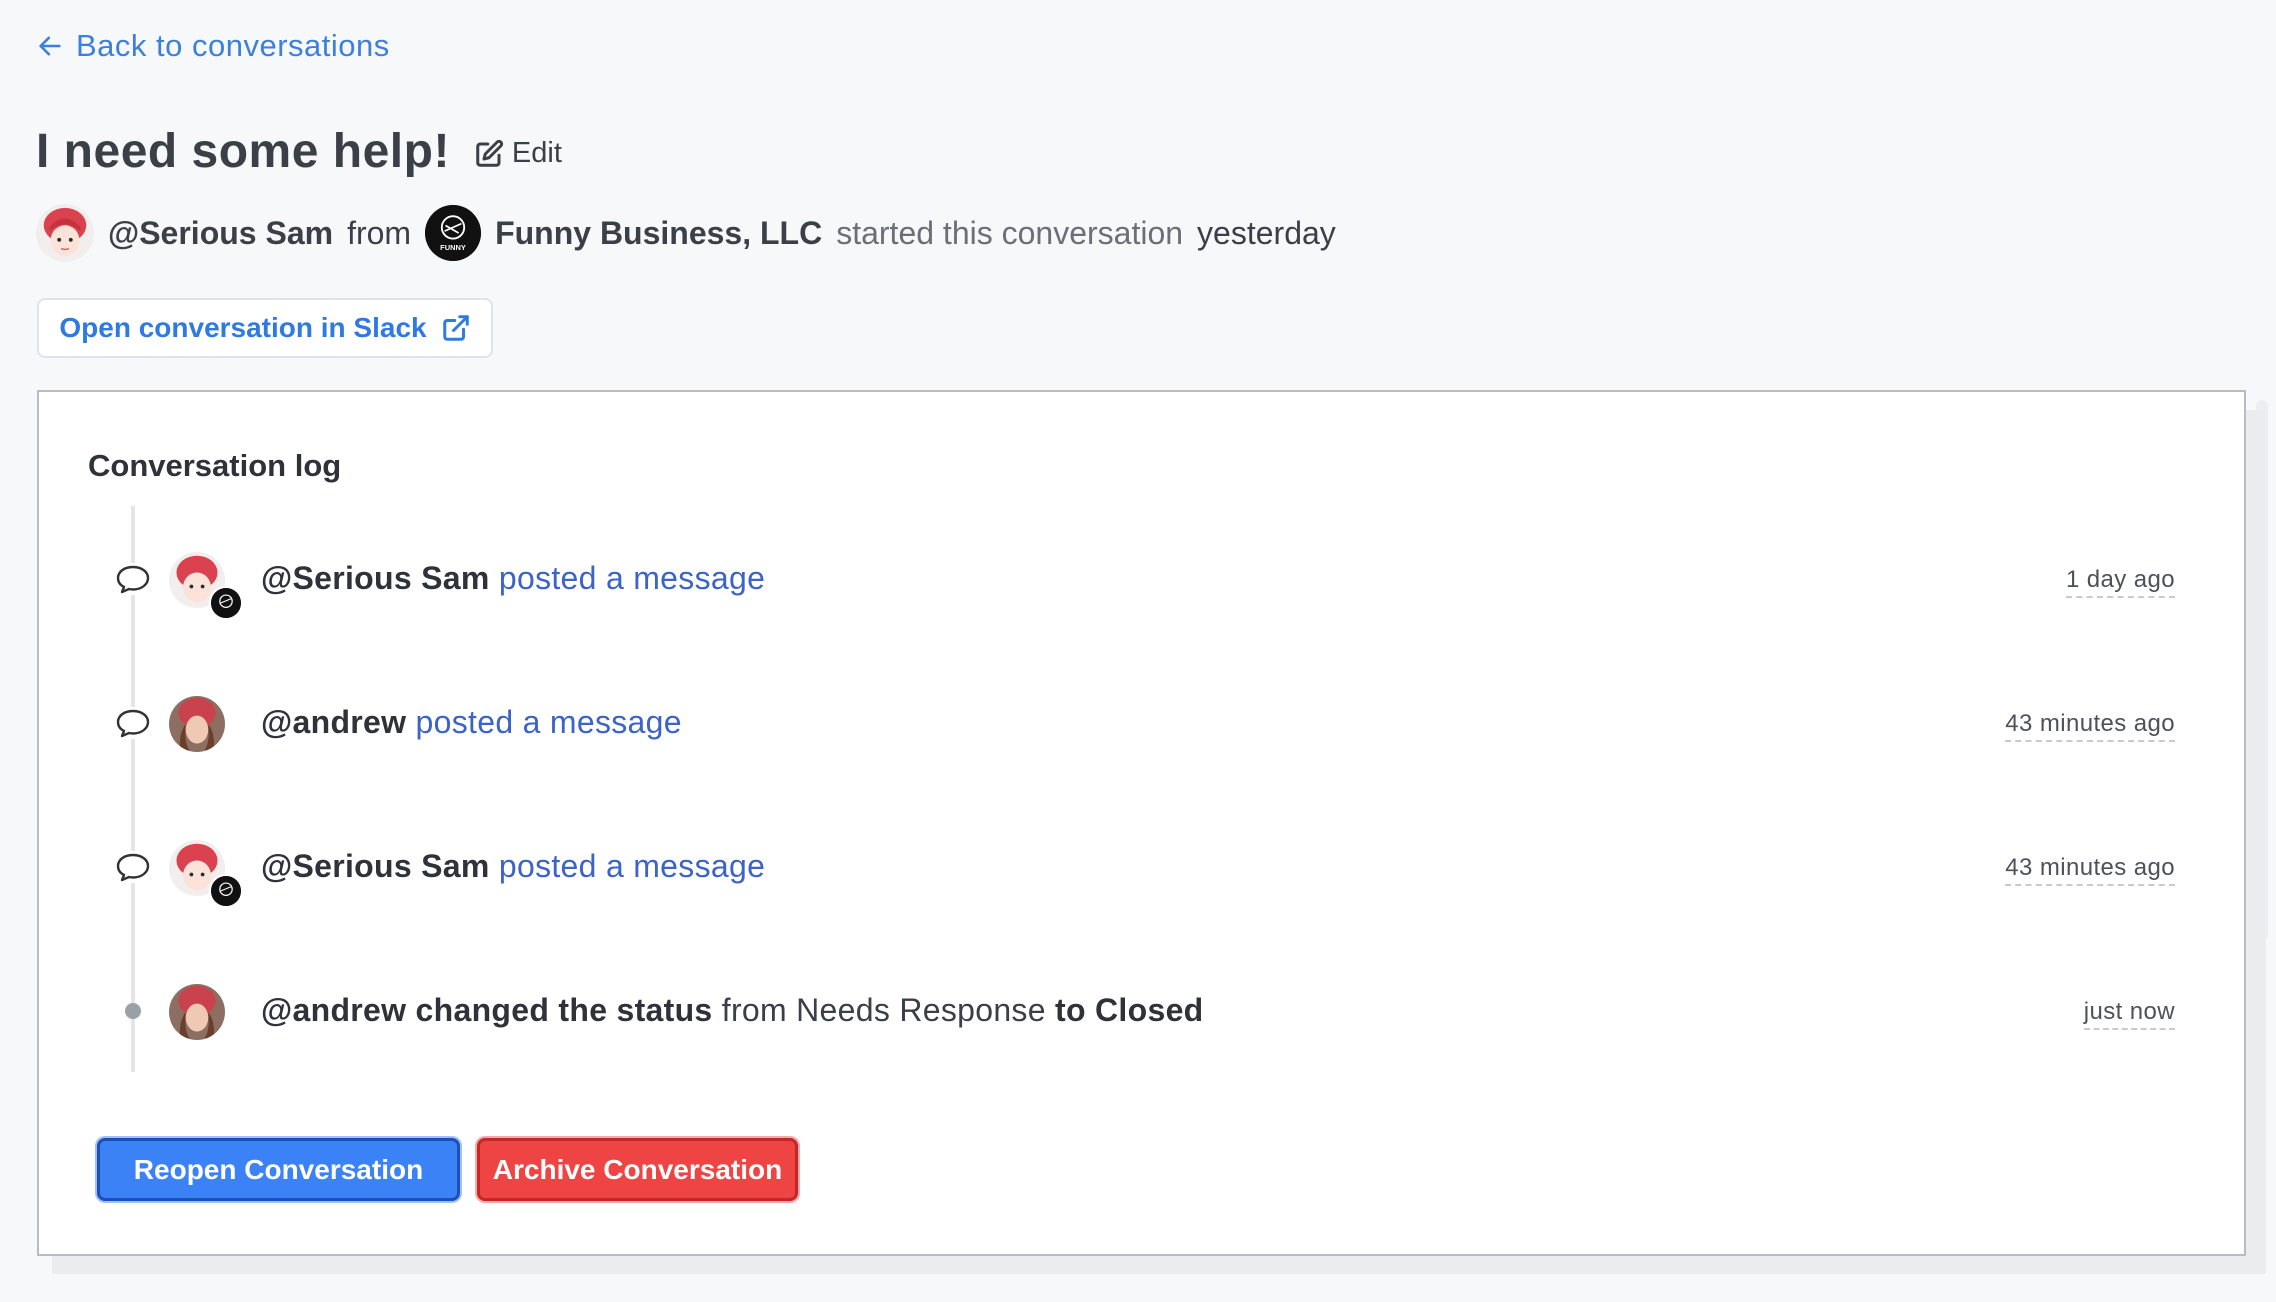 The width and height of the screenshot is (2276, 1302). Describe the element at coordinates (455, 328) in the screenshot. I see `external-link-icon` at that location.